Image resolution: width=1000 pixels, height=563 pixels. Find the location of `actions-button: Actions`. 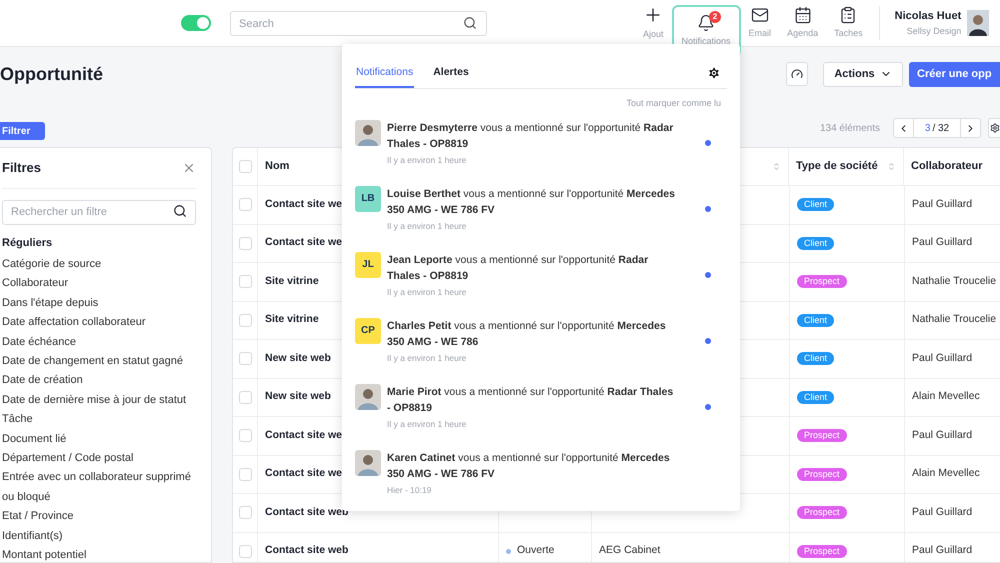

actions-button: Actions is located at coordinates (863, 74).